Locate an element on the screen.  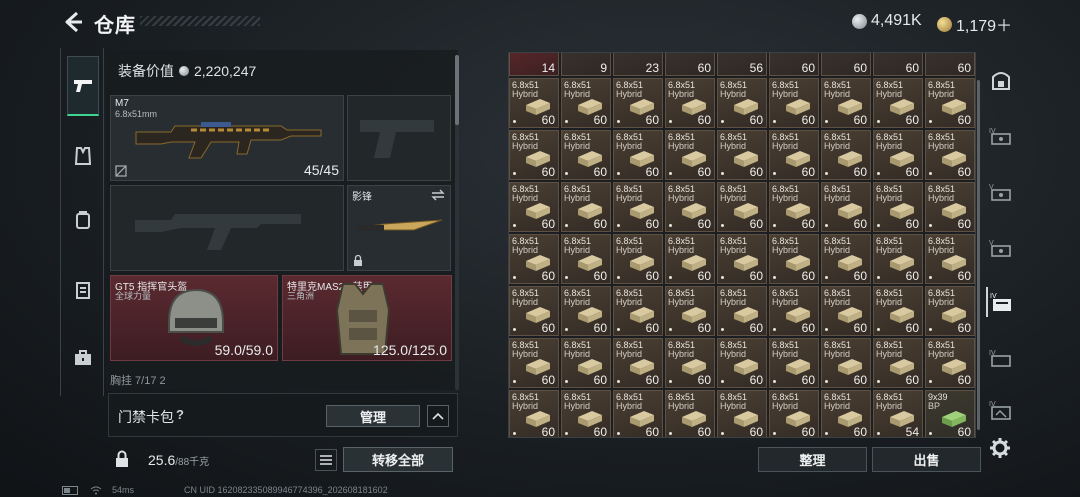
stash-scrollbar is located at coordinates (978, 255).